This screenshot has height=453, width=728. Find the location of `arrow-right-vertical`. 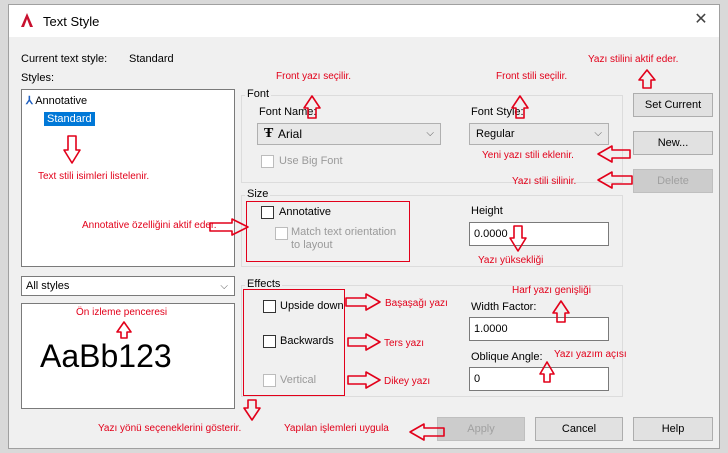

arrow-right-vertical is located at coordinates (364, 380).